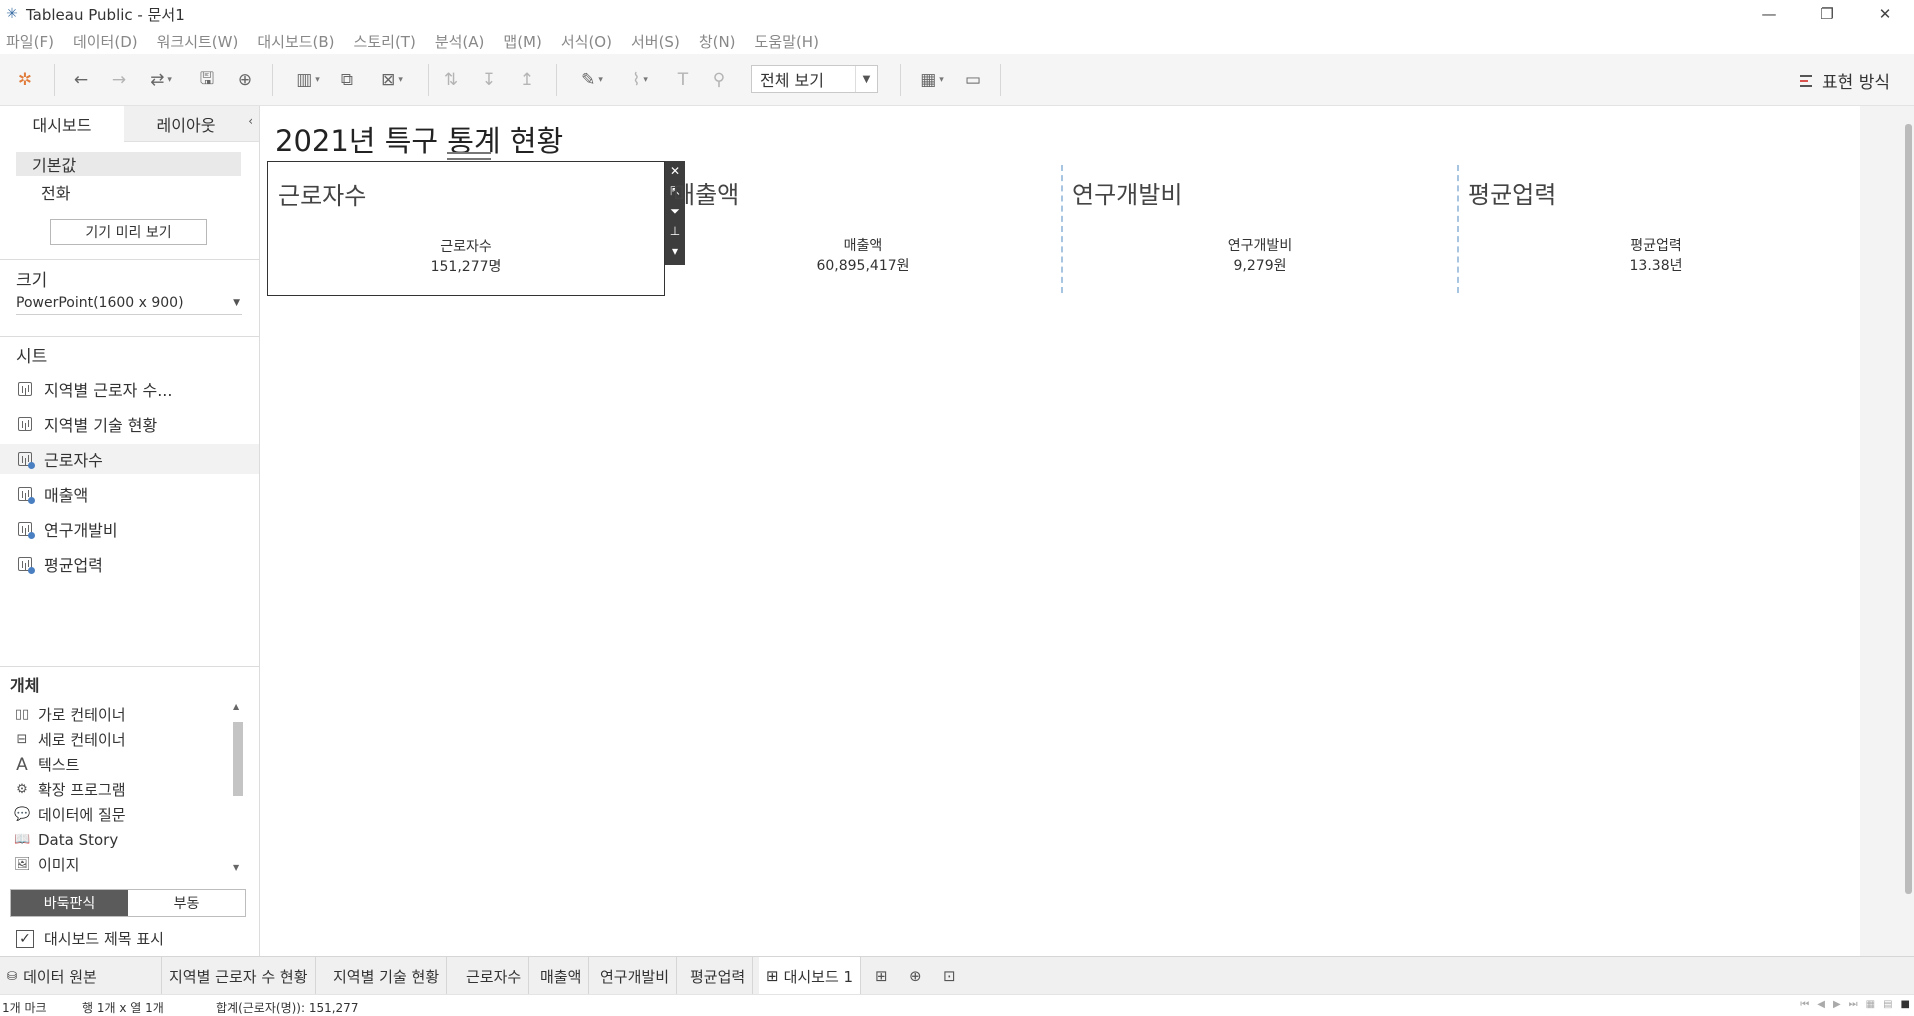  I want to click on menu-data: 데이터(D), so click(105, 41).